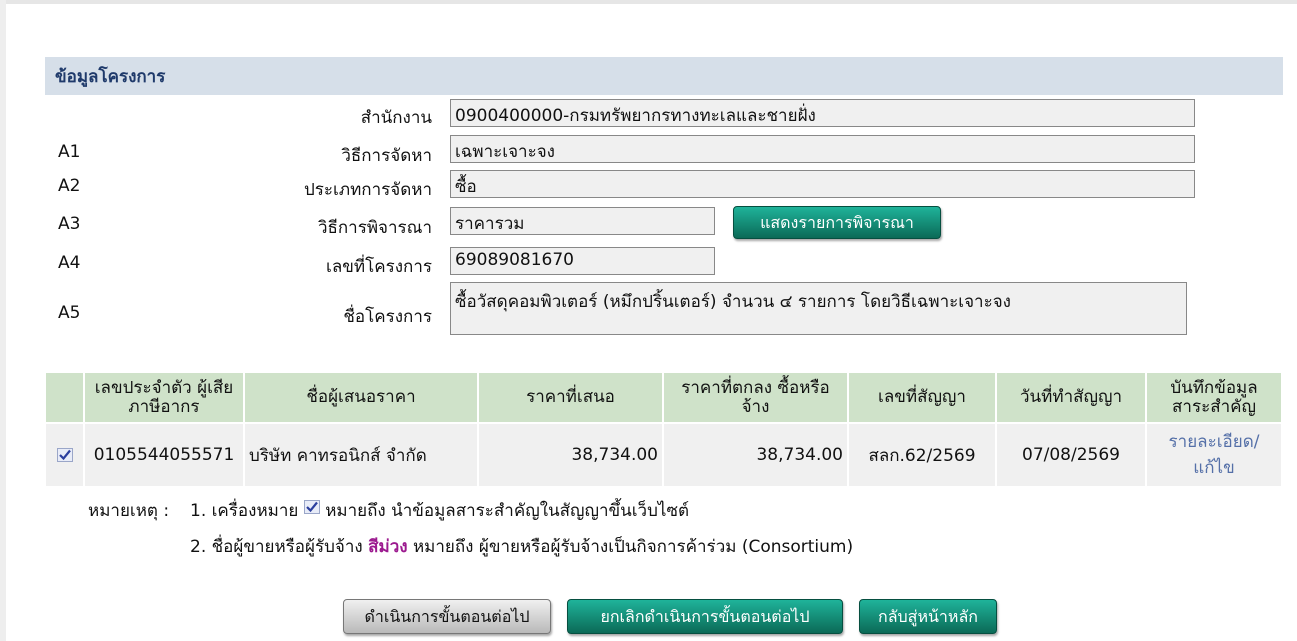 The width and height of the screenshot is (1297, 641). What do you see at coordinates (396, 118) in the screenshot?
I see `office-label: สำนักงาน` at bounding box center [396, 118].